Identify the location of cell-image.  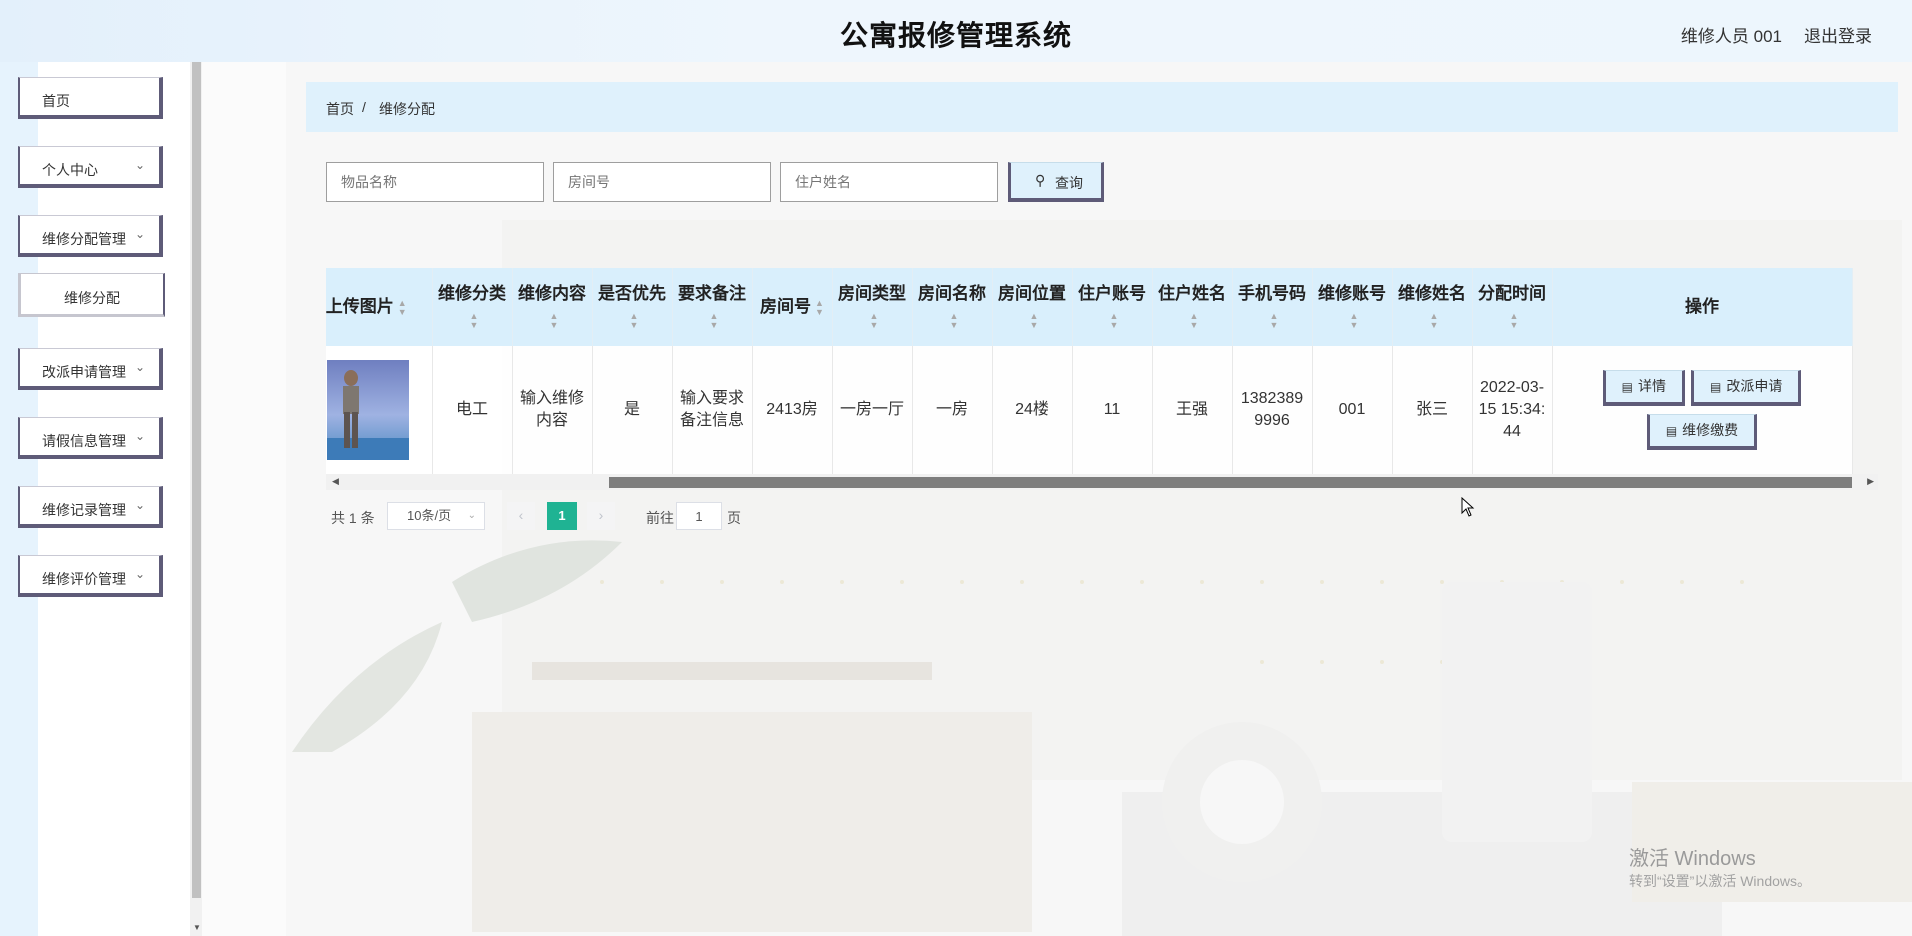
(379, 410).